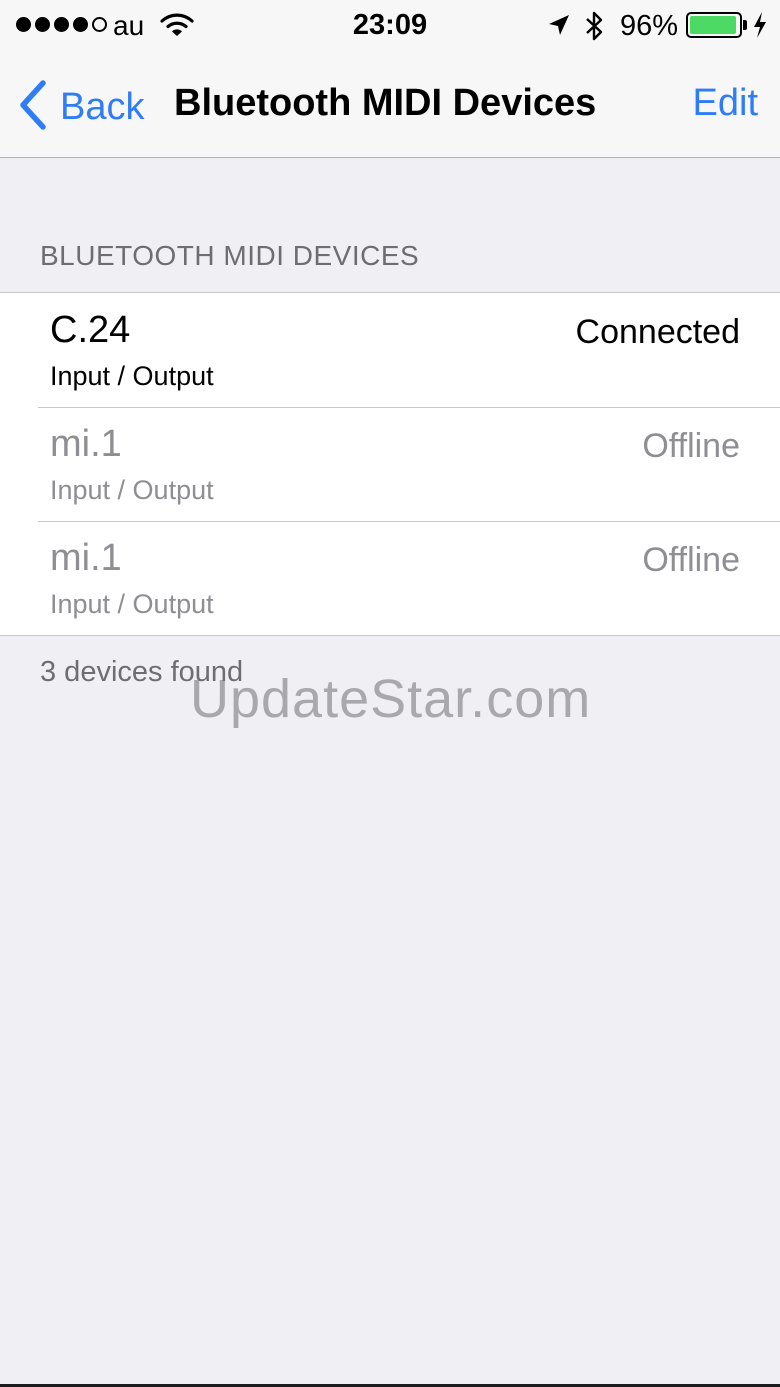 This screenshot has width=780, height=1387. Describe the element at coordinates (390, 26) in the screenshot. I see `status-bar: au 23:09 96%` at that location.